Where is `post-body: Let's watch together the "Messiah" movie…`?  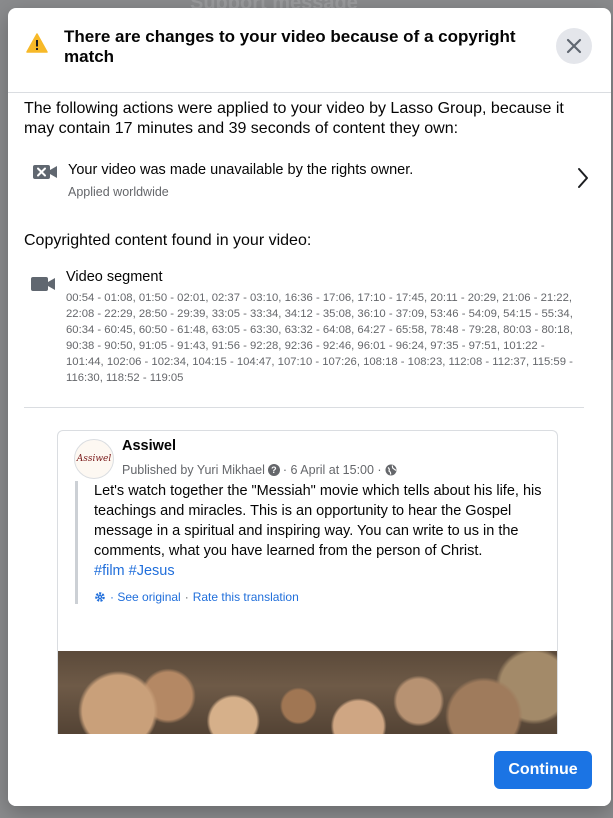 post-body: Let's watch together the "Messiah" movie… is located at coordinates (310, 542).